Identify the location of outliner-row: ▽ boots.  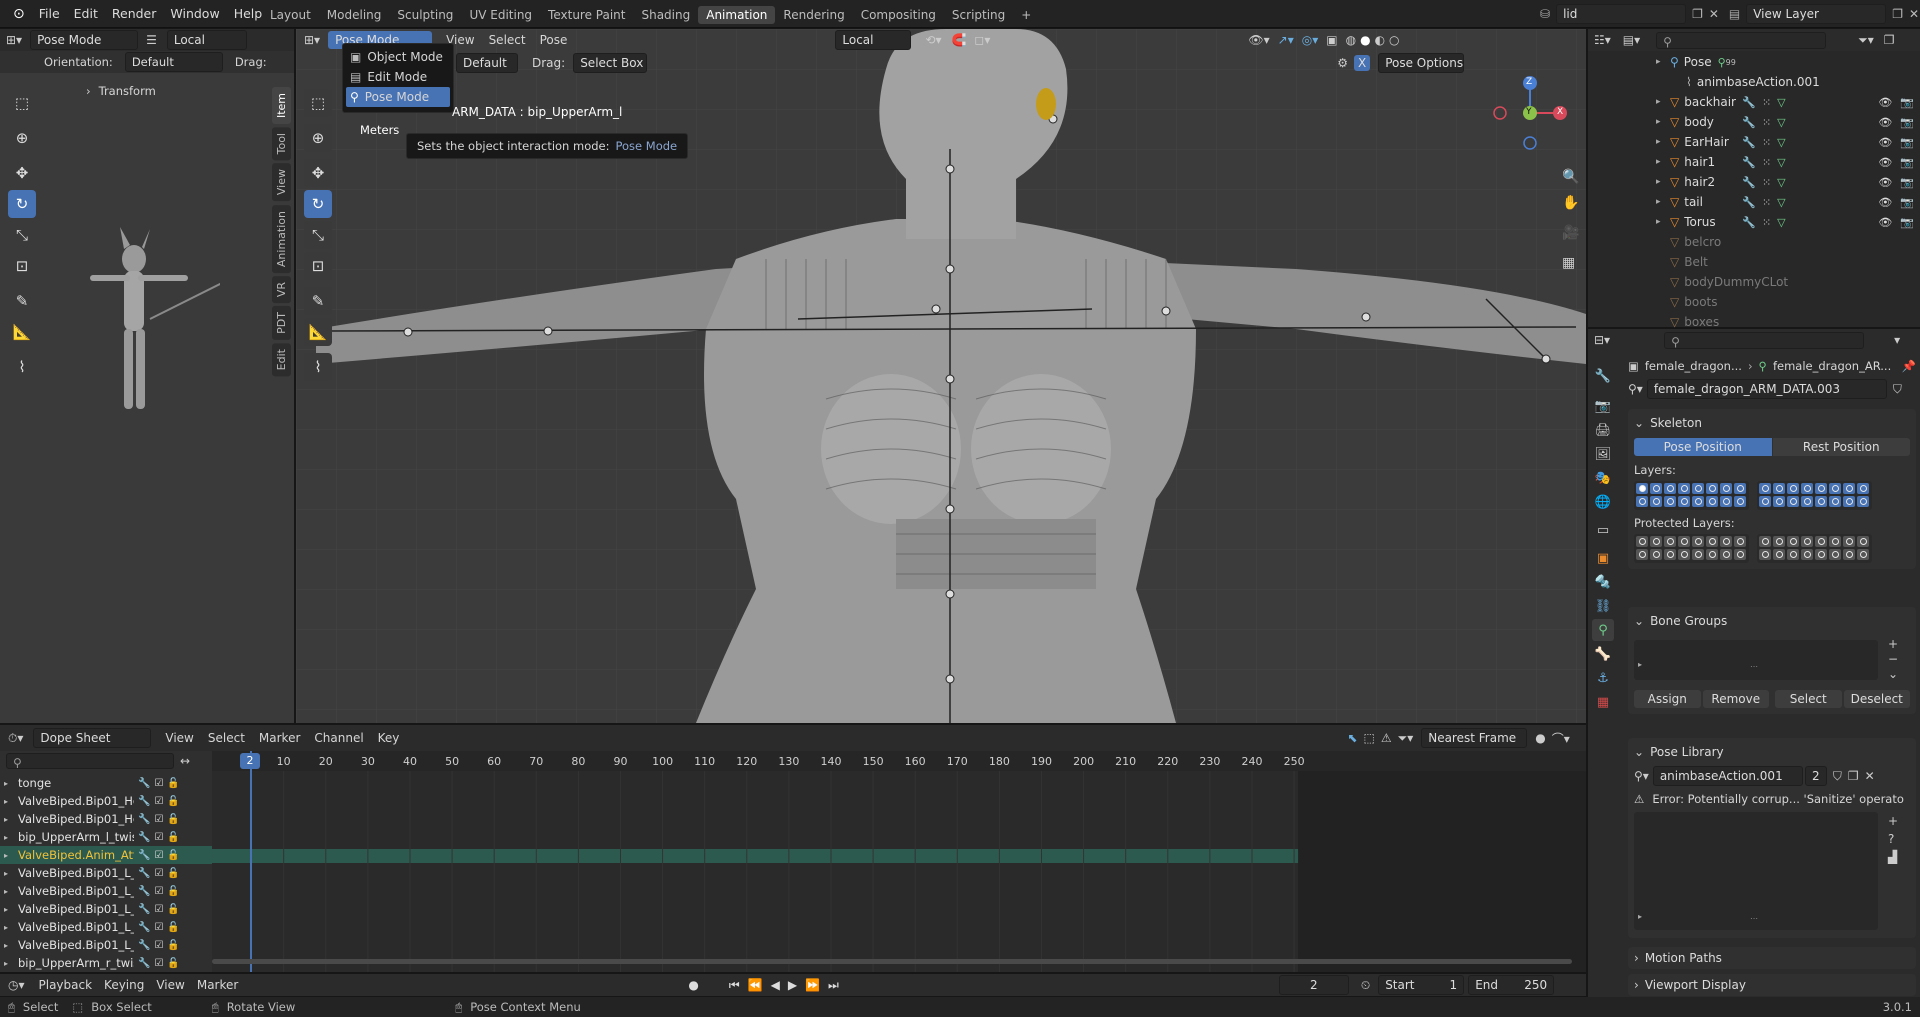
(1788, 302).